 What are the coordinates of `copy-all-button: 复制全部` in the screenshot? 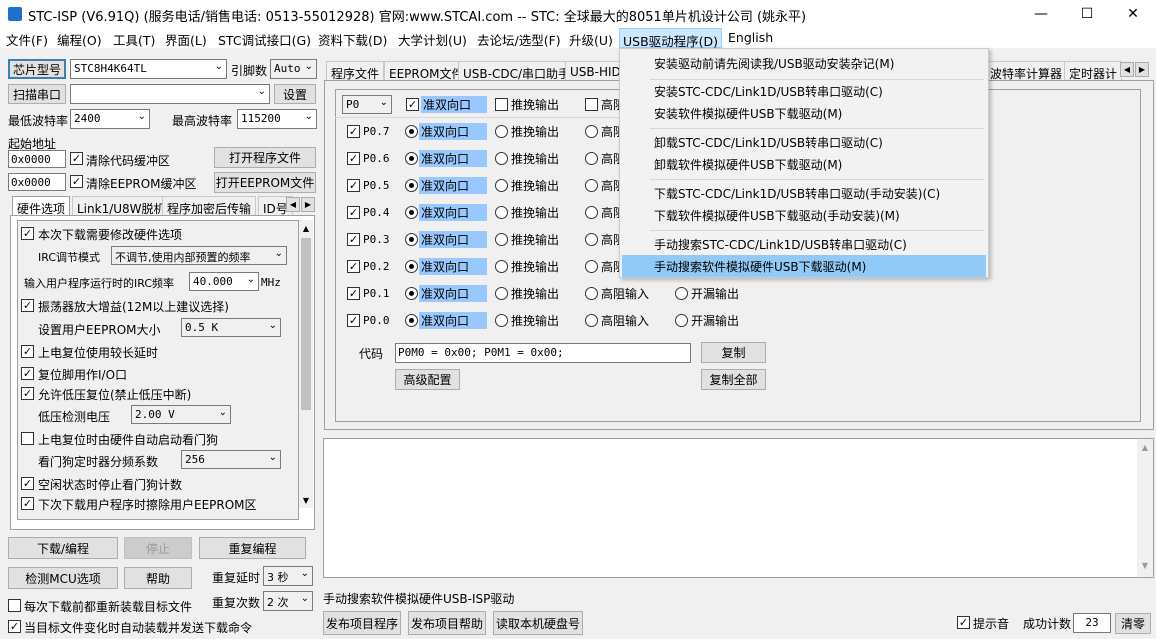 It's located at (733, 379).